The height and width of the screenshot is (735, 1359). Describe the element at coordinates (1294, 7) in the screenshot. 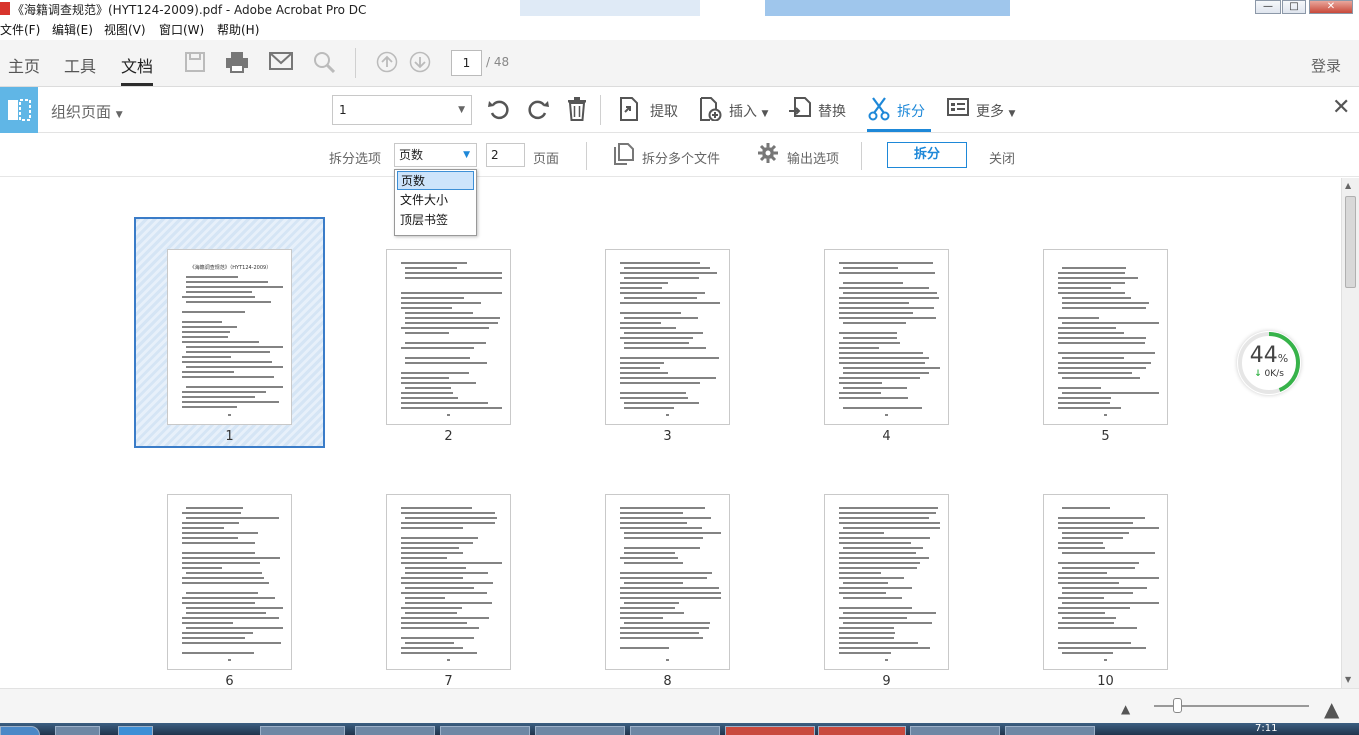

I see `restore-button: □` at that location.